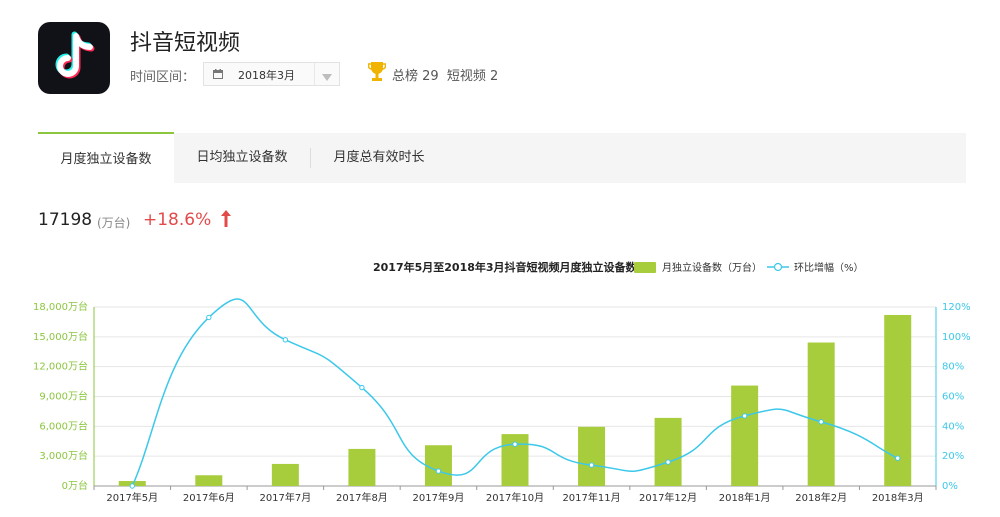 The image size is (1000, 517). What do you see at coordinates (956, 307) in the screenshot?
I see `y-right-tick-label: 120%` at bounding box center [956, 307].